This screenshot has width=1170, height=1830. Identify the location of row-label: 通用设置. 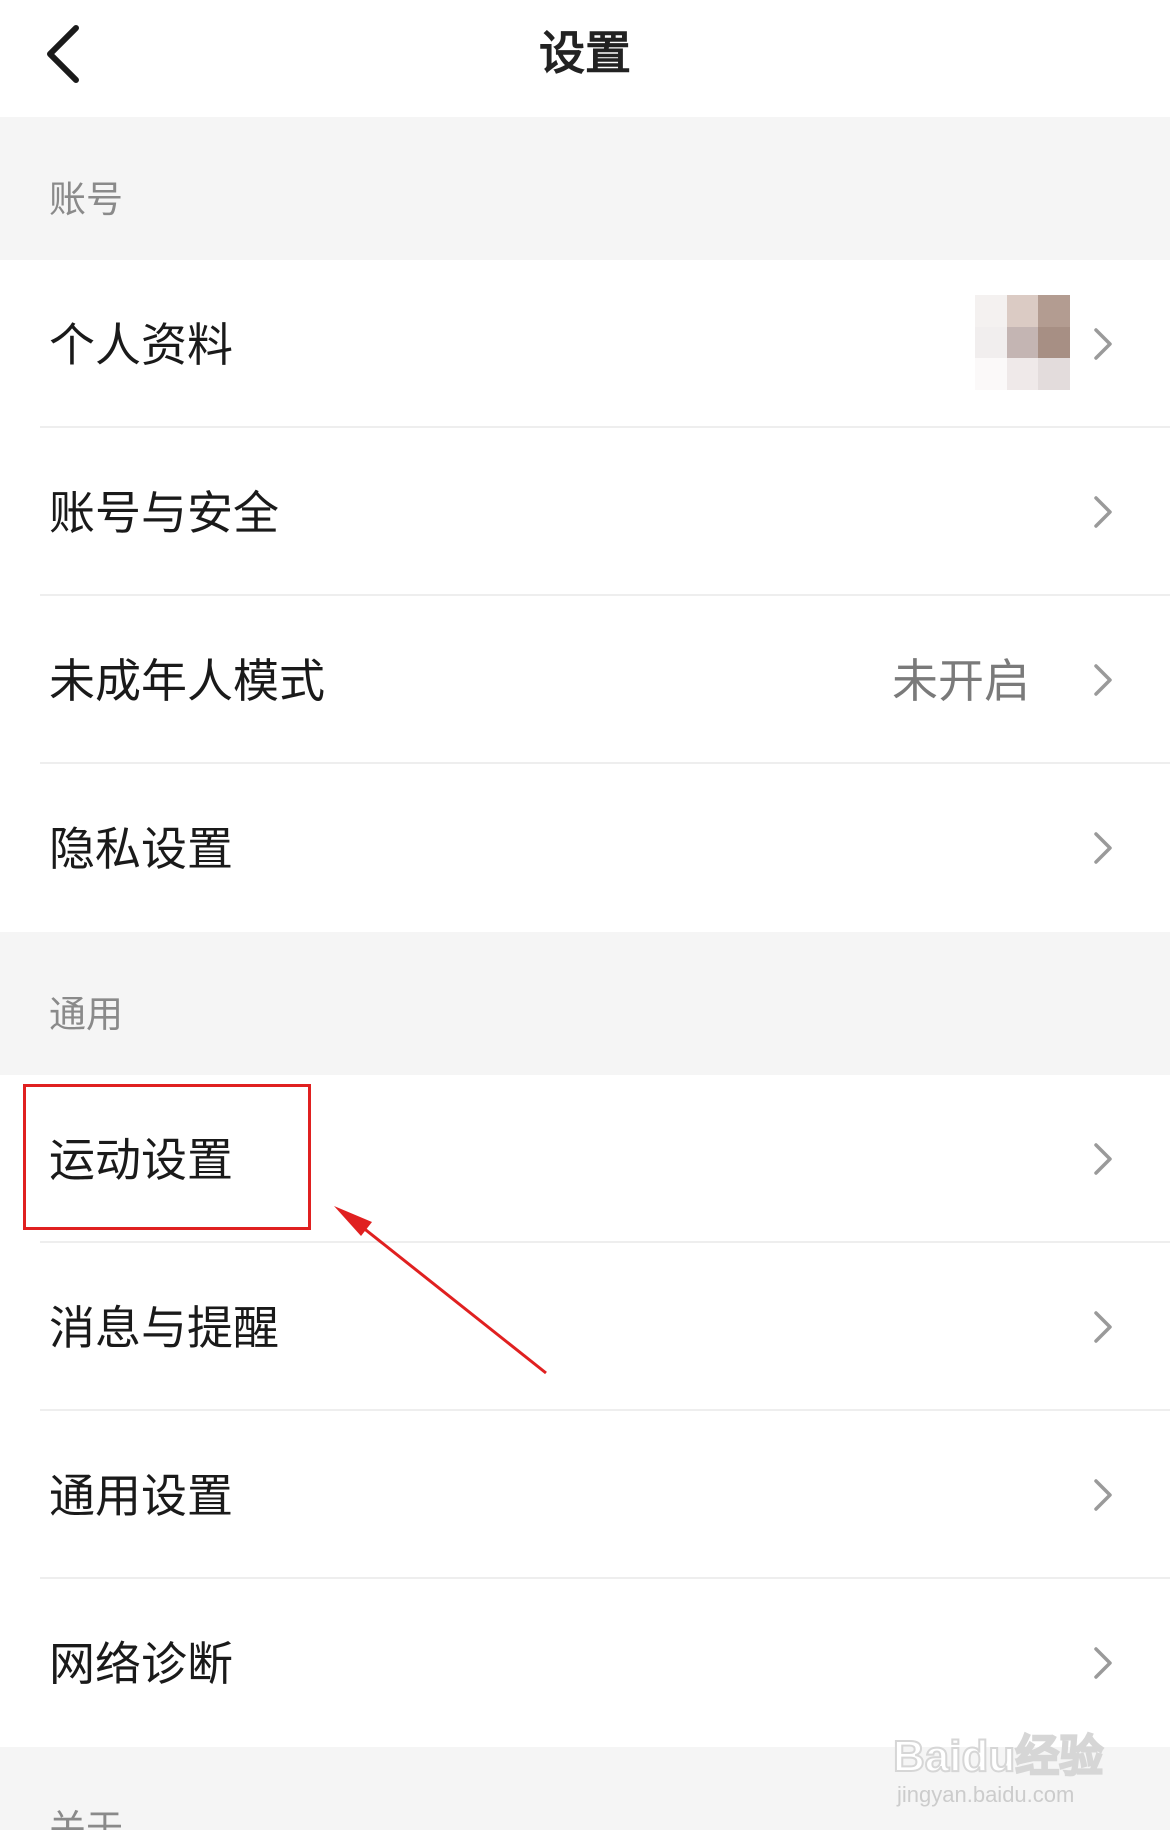
(141, 1496).